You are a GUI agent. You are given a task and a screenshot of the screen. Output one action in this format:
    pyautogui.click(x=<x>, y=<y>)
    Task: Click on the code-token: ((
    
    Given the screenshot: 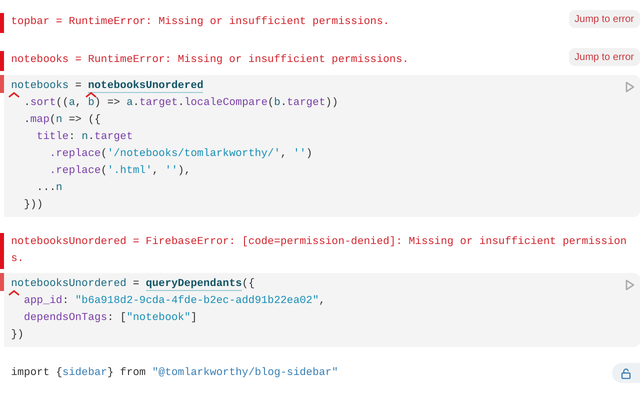 What is the action you would take?
    pyautogui.click(x=62, y=103)
    